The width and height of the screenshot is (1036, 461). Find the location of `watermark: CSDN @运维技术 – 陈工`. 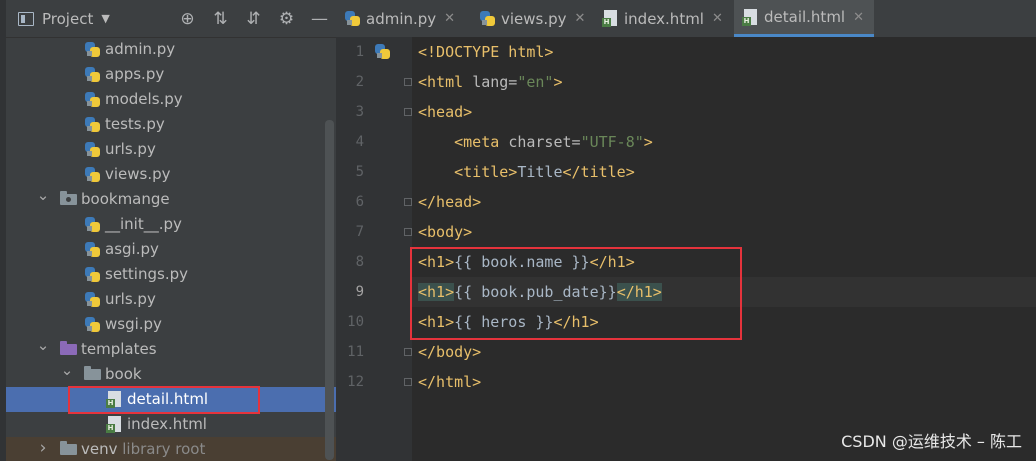

watermark: CSDN @运维技术 – 陈工 is located at coordinates (931, 441).